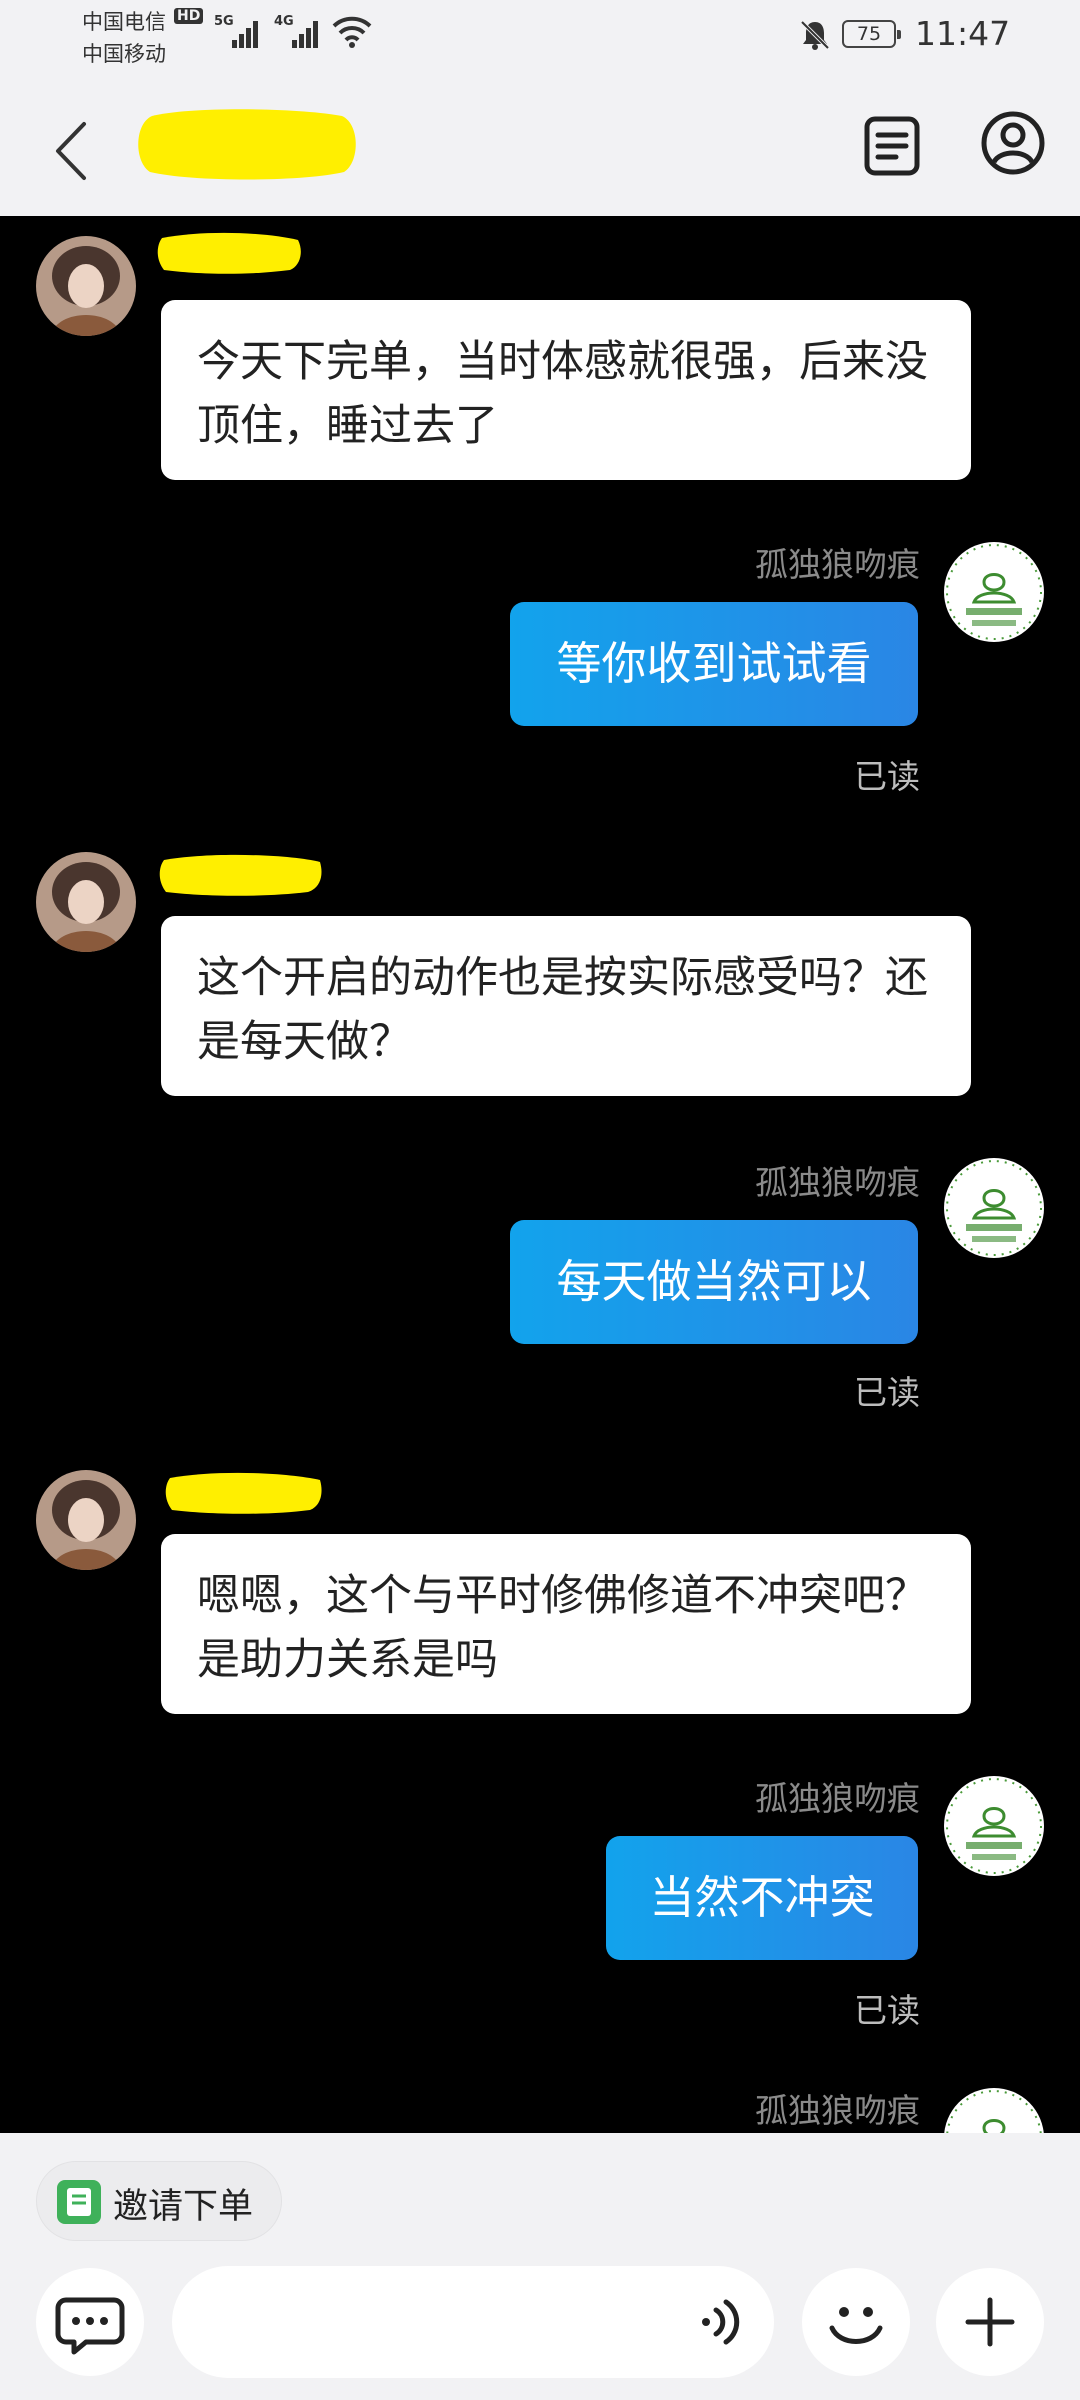  I want to click on order-list-icon, so click(893, 146).